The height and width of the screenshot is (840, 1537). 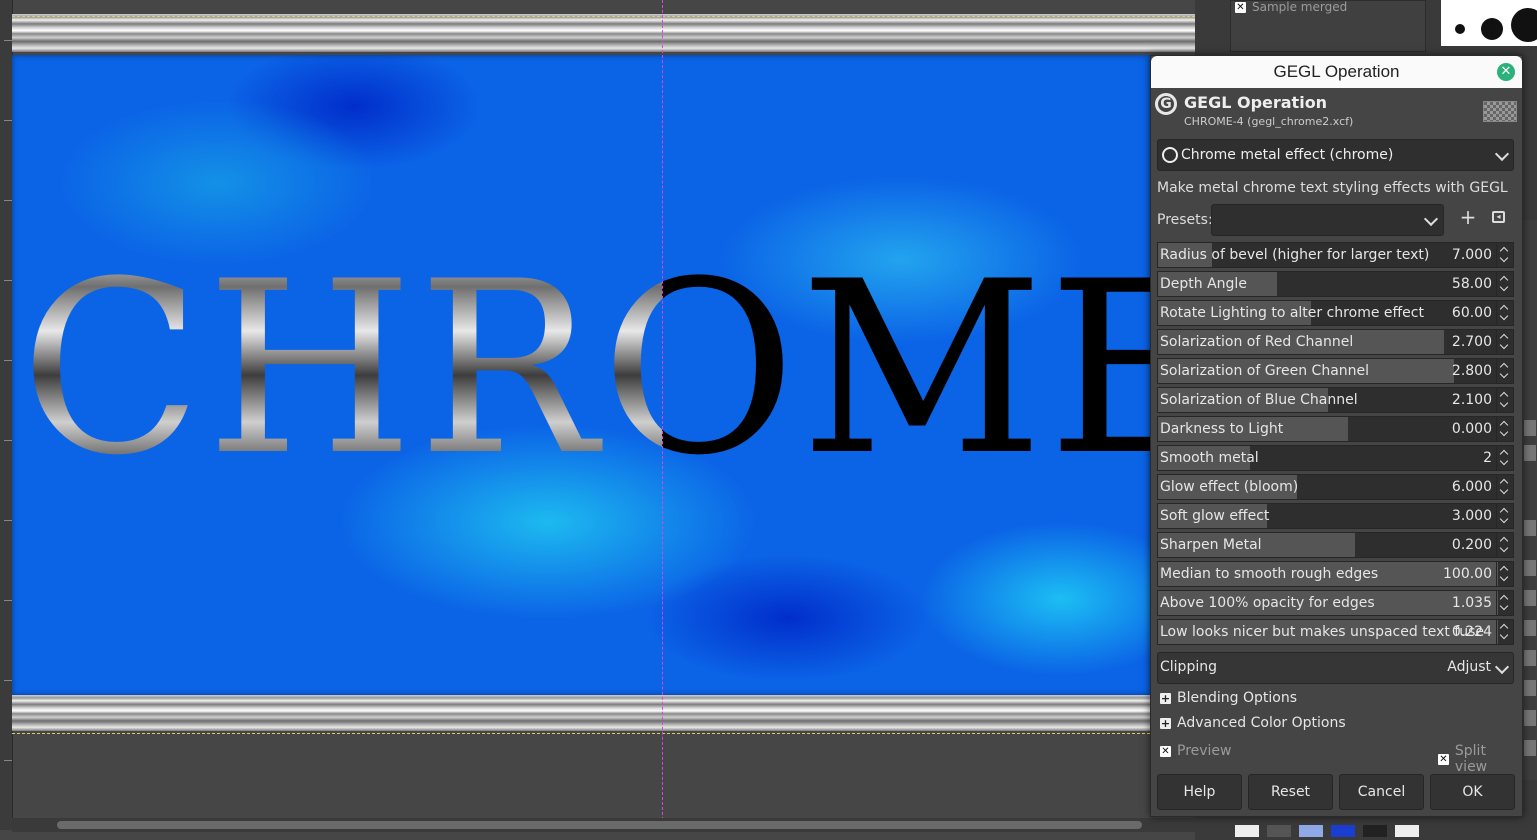 I want to click on param-value: 2, so click(x=1487, y=458).